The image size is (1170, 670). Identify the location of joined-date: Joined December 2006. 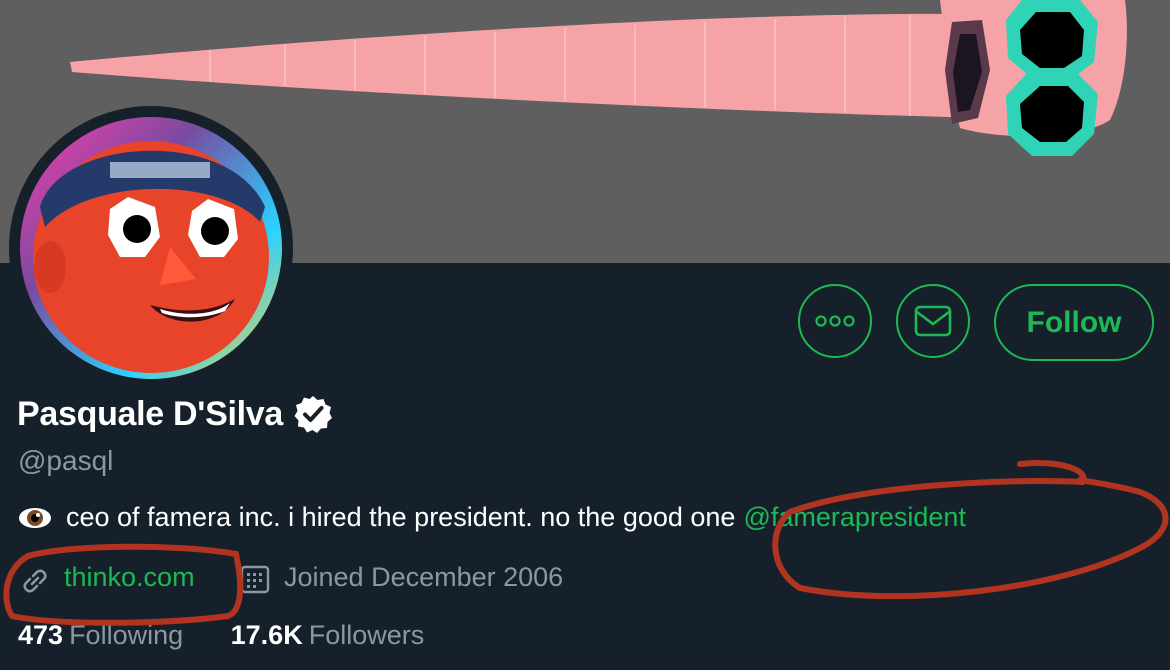
(424, 577).